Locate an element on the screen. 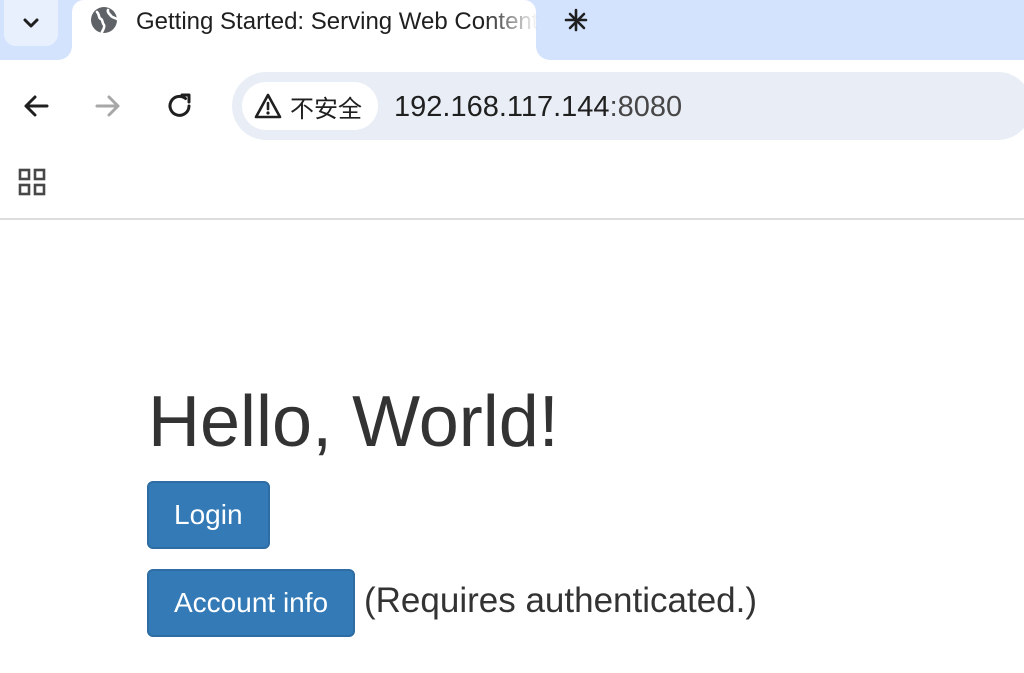 This screenshot has height=673, width=1024. globe-icon is located at coordinates (104, 20).